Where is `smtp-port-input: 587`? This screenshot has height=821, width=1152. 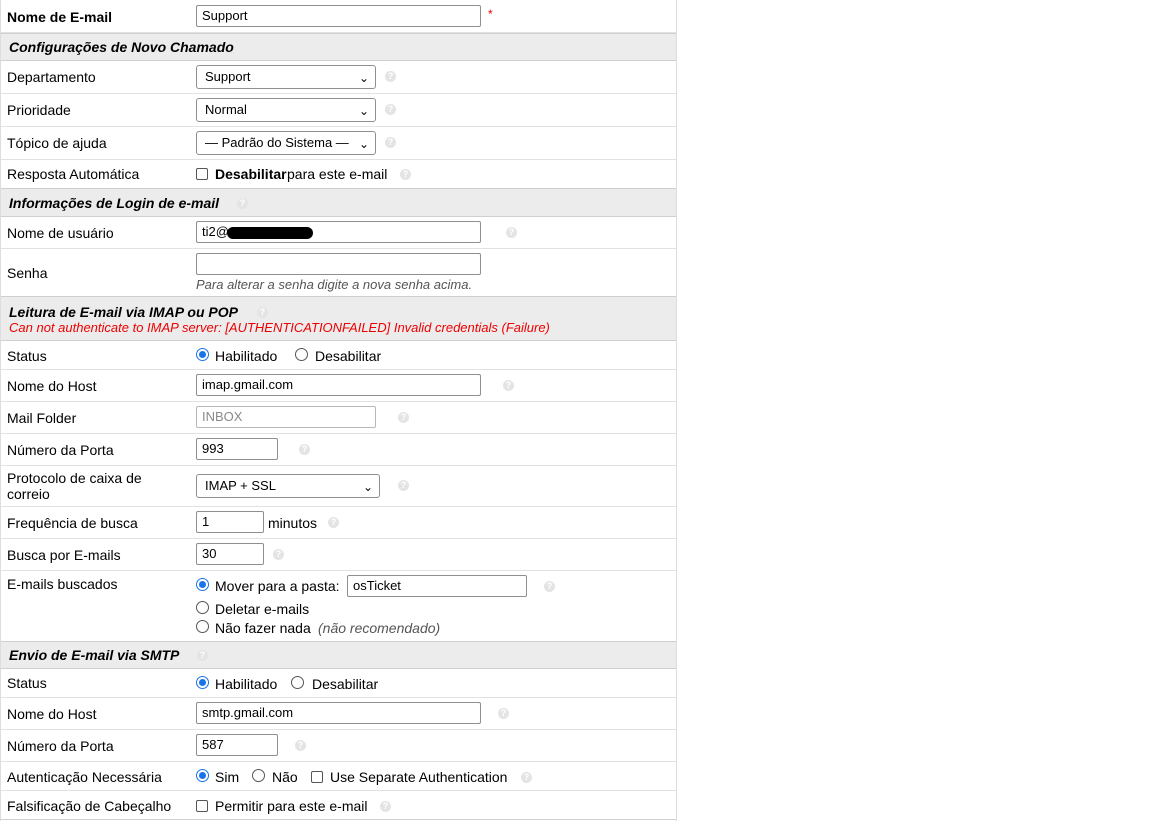 smtp-port-input: 587 is located at coordinates (237, 745).